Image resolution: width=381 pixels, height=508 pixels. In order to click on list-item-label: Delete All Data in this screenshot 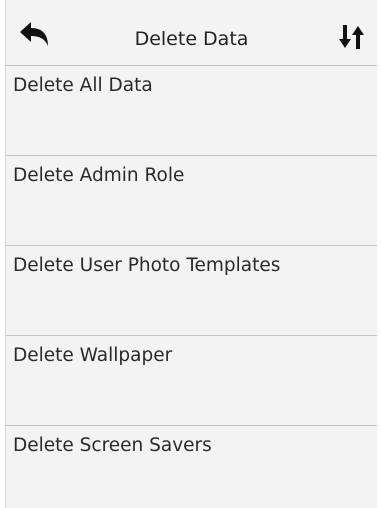, I will do `click(83, 85)`.